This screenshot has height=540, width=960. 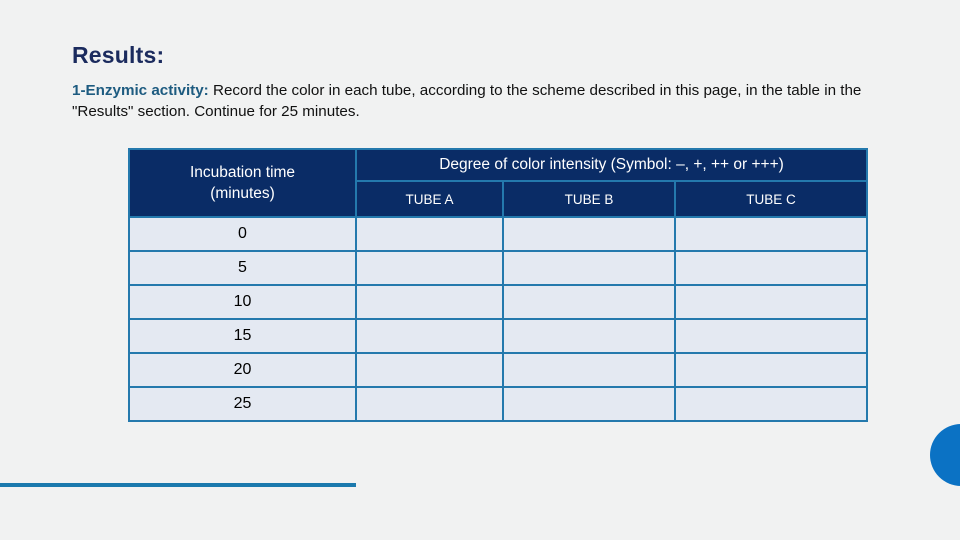 I want to click on table-row: 10, so click(x=498, y=302).